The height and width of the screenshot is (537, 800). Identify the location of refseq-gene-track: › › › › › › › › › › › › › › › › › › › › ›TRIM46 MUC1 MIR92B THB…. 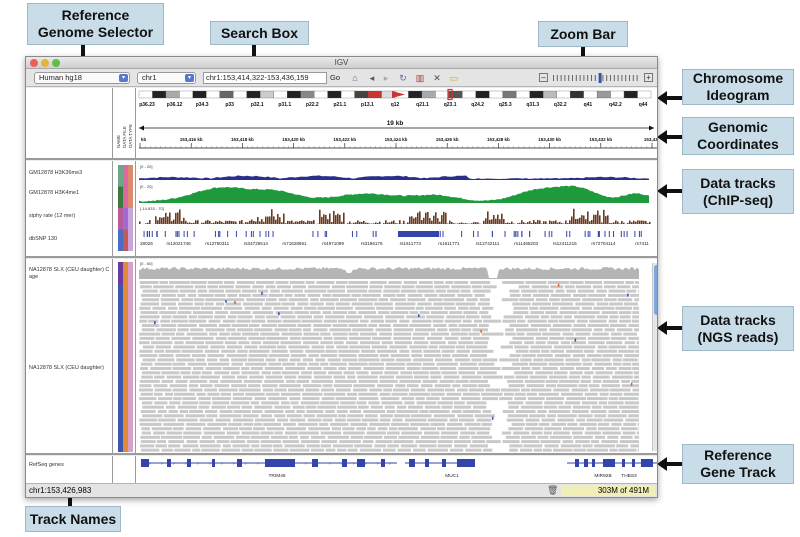
(397, 469).